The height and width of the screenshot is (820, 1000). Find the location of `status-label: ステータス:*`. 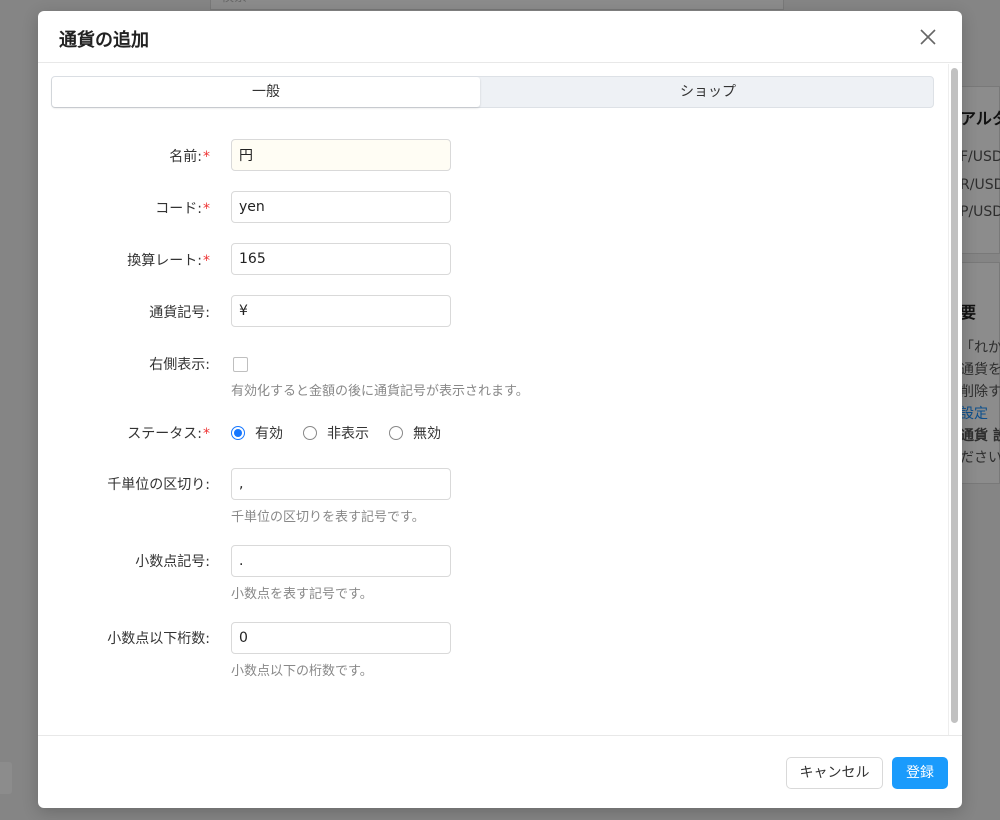

status-label: ステータス:* is located at coordinates (168, 433).